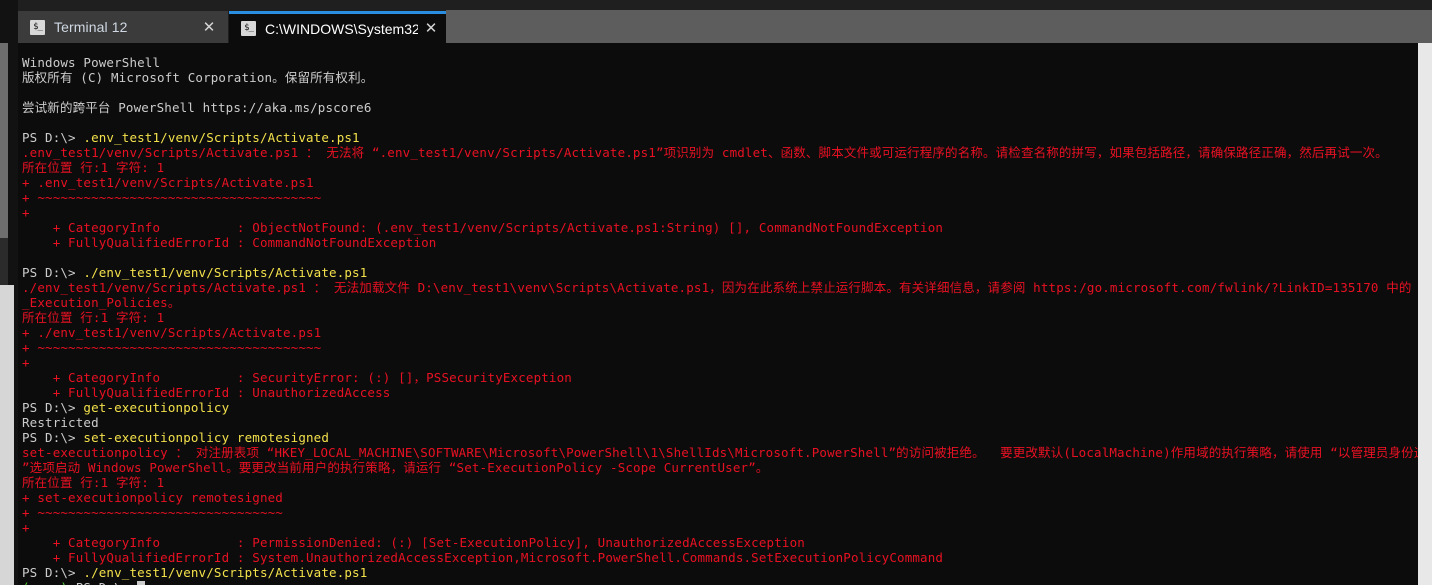 This screenshot has height=585, width=1432. What do you see at coordinates (221, 137) in the screenshot?
I see `shell-command: .env_test1/venv/Scripts/Activate.ps1` at bounding box center [221, 137].